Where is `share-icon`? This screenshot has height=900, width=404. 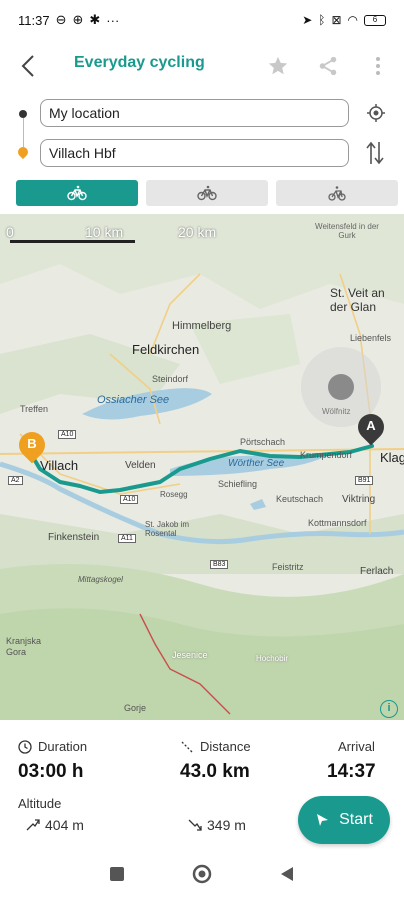 share-icon is located at coordinates (328, 66).